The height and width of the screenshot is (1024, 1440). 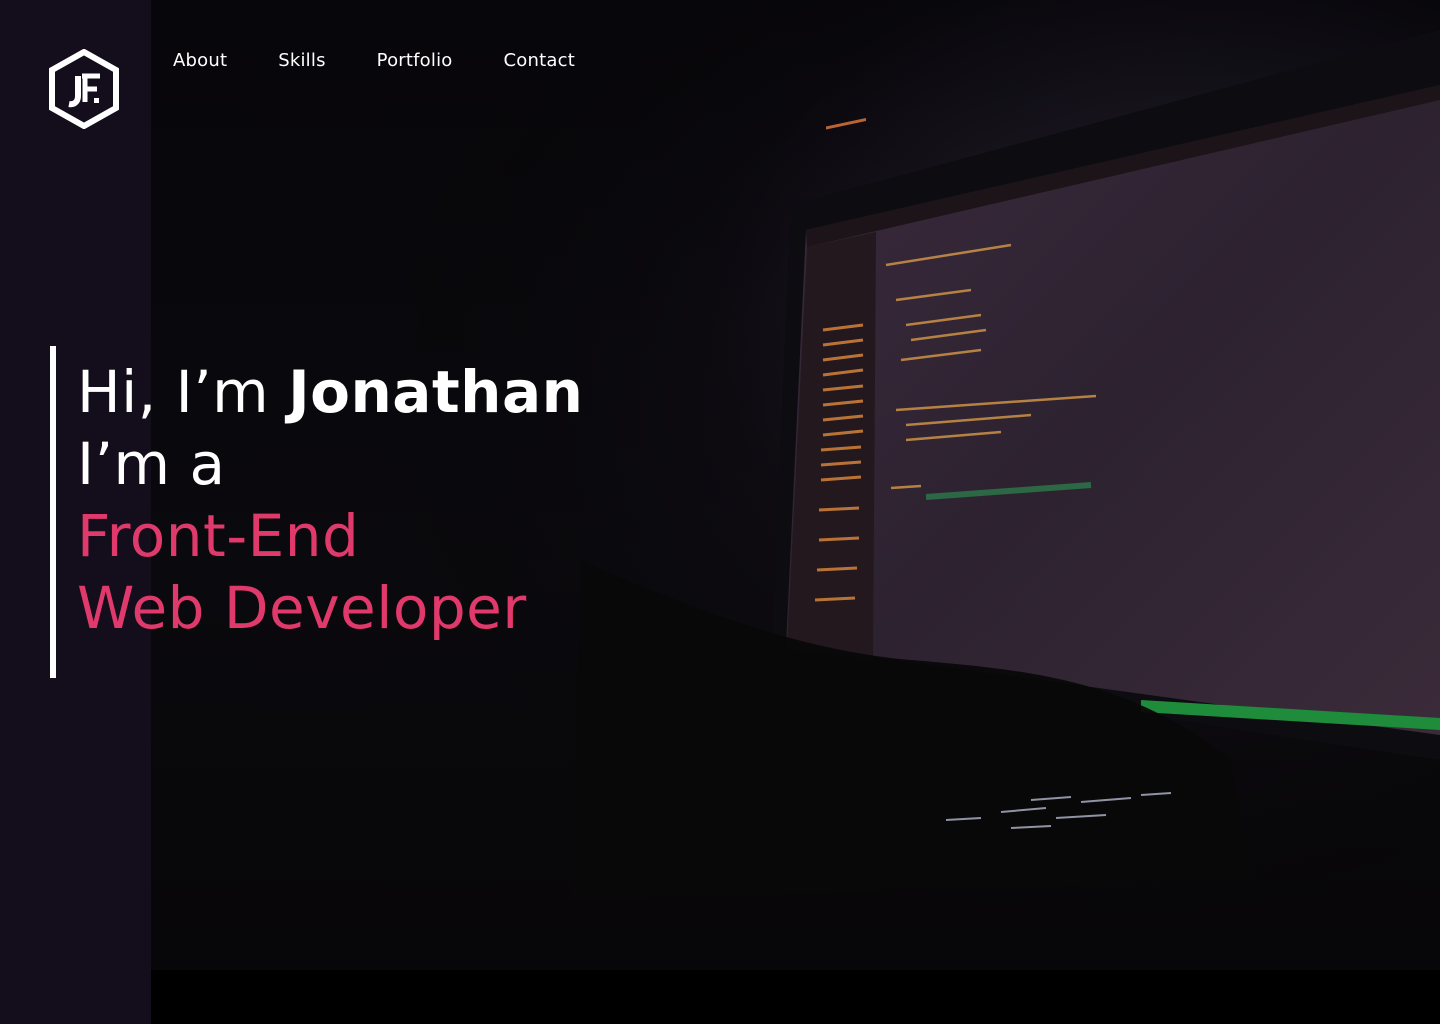 What do you see at coordinates (415, 61) in the screenshot?
I see `nav-item-portfolio: Portfolio` at bounding box center [415, 61].